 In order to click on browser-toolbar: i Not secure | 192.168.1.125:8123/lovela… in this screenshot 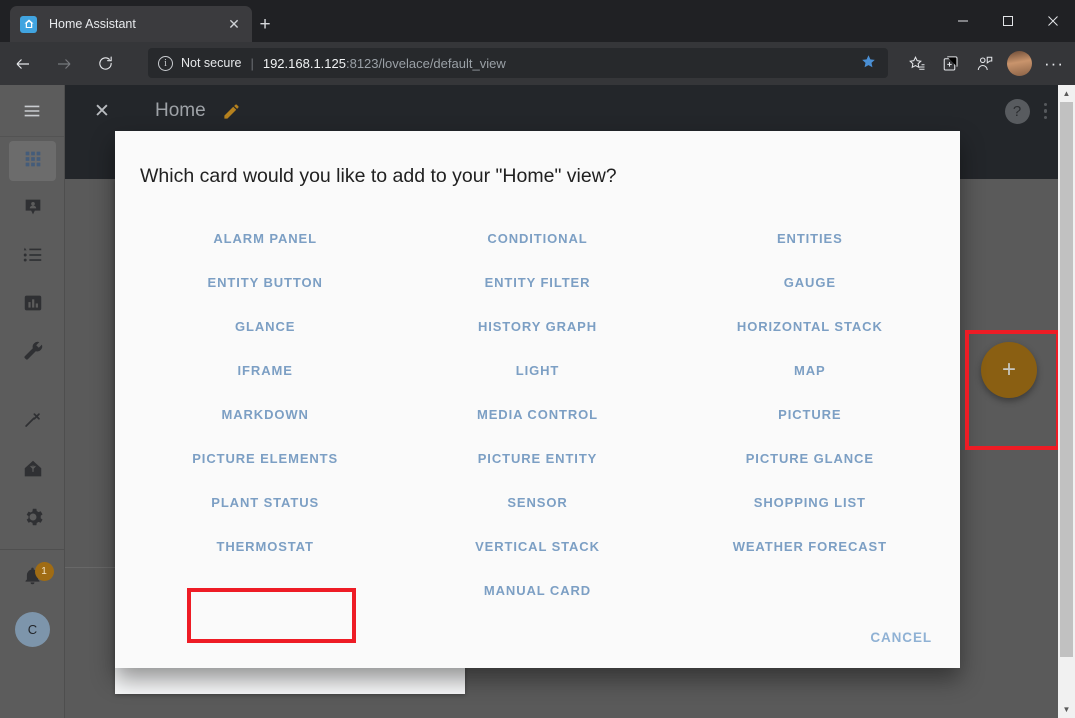, I will do `click(537, 63)`.